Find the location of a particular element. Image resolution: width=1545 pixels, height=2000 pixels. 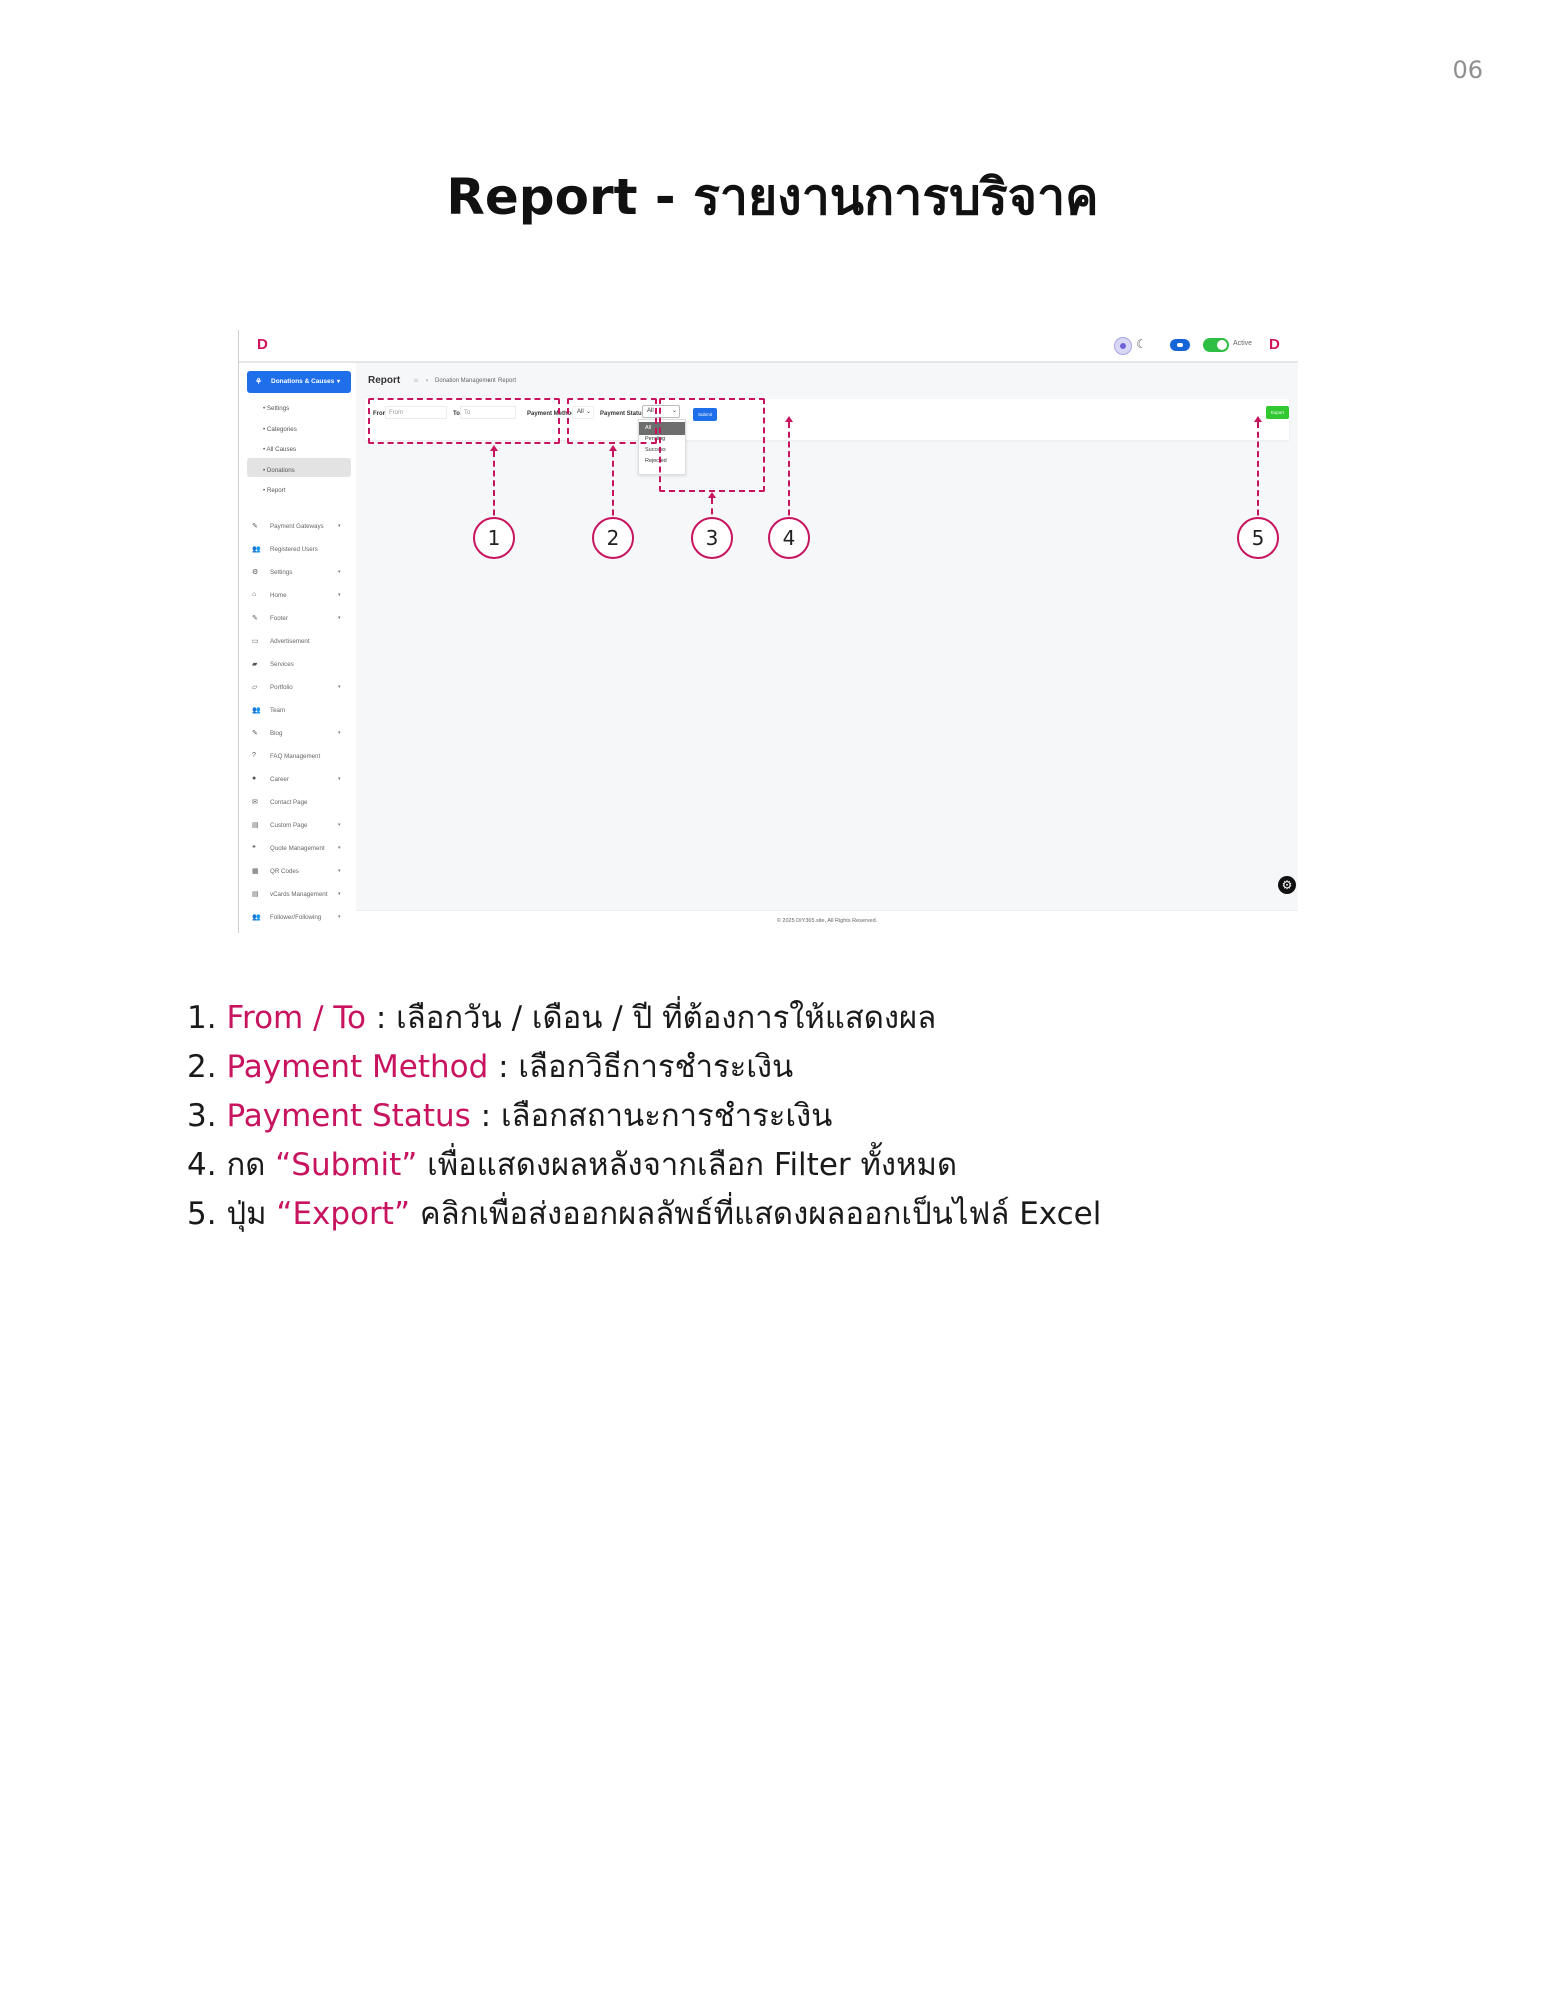

sidebar-menu-icon: ▤ is located at coordinates (255, 894).